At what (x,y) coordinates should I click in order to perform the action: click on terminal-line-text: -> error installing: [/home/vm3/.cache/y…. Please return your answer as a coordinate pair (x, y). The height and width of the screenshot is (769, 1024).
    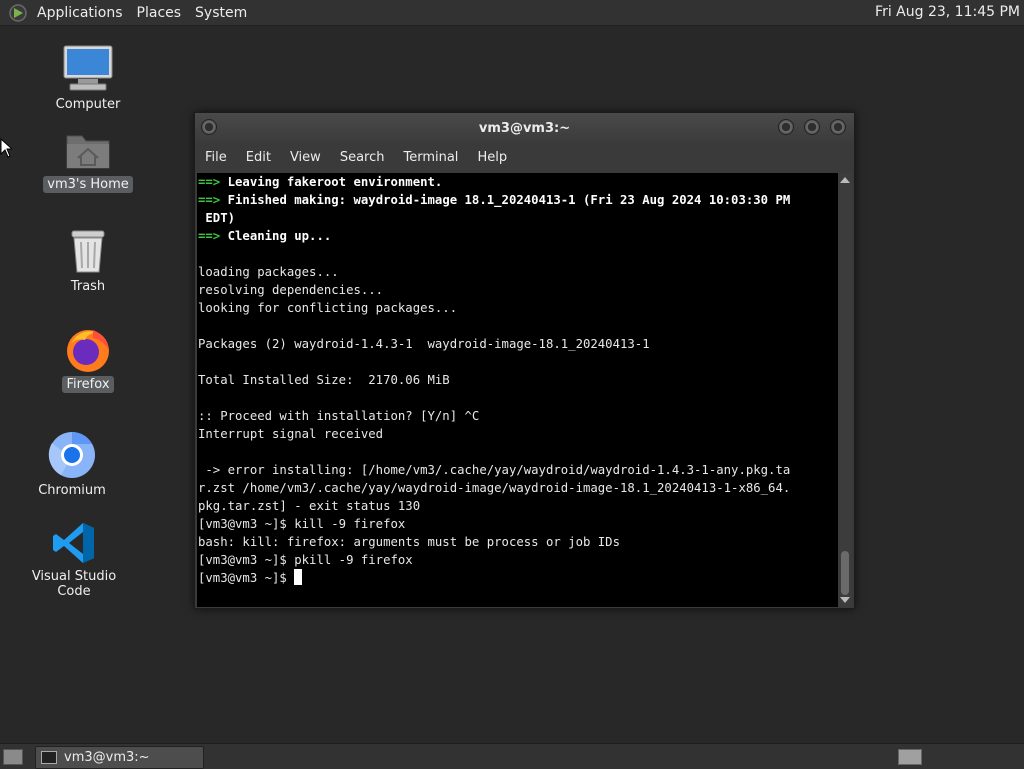
    Looking at the image, I should click on (494, 470).